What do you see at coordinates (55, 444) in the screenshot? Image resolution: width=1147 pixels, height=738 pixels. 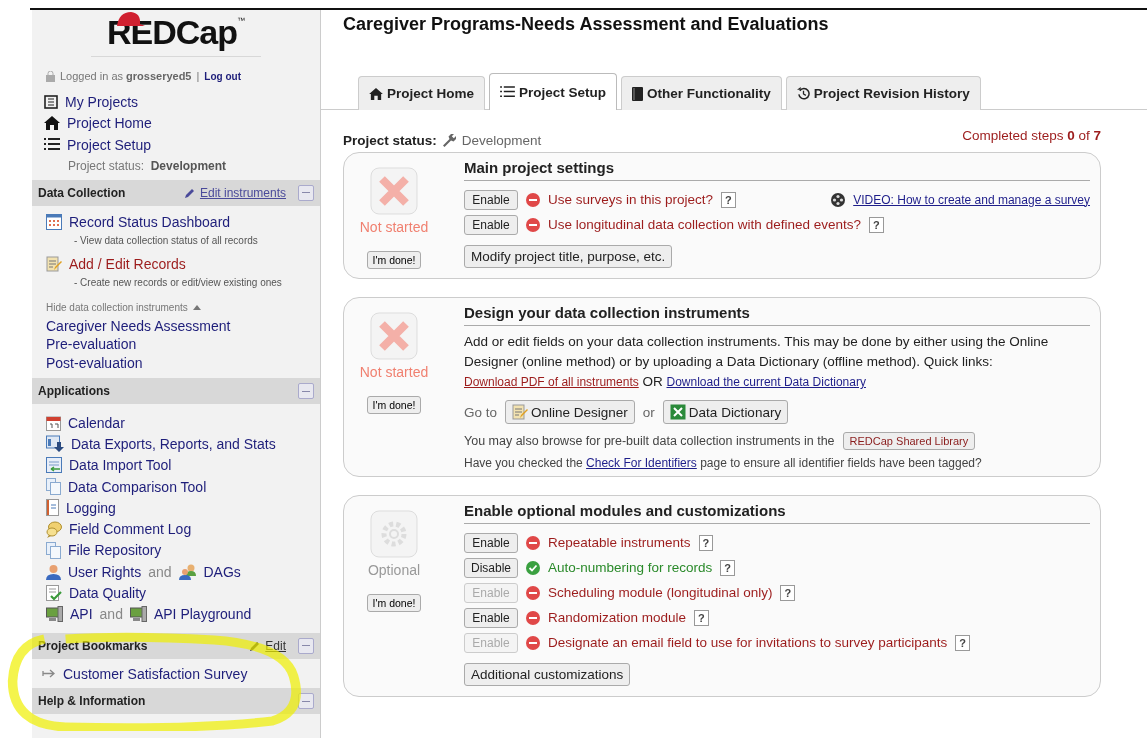 I see `export-icon` at bounding box center [55, 444].